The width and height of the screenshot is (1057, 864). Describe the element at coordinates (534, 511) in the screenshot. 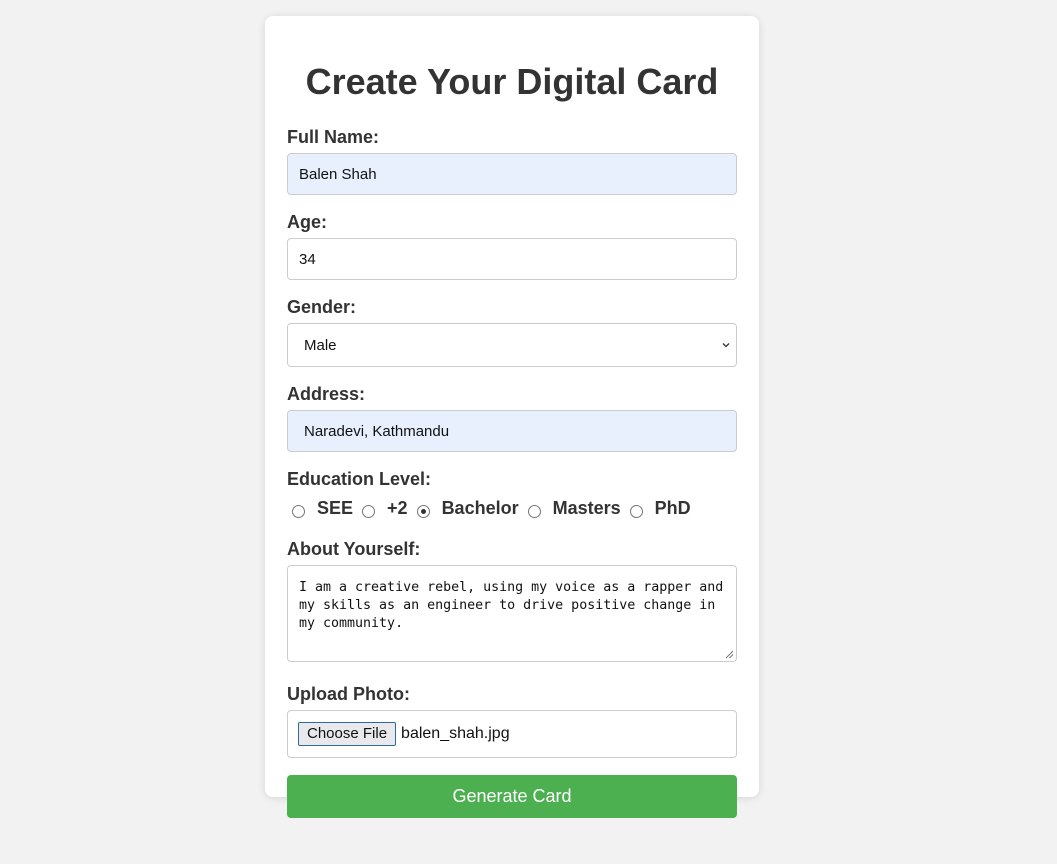

I see `radio-masters` at that location.